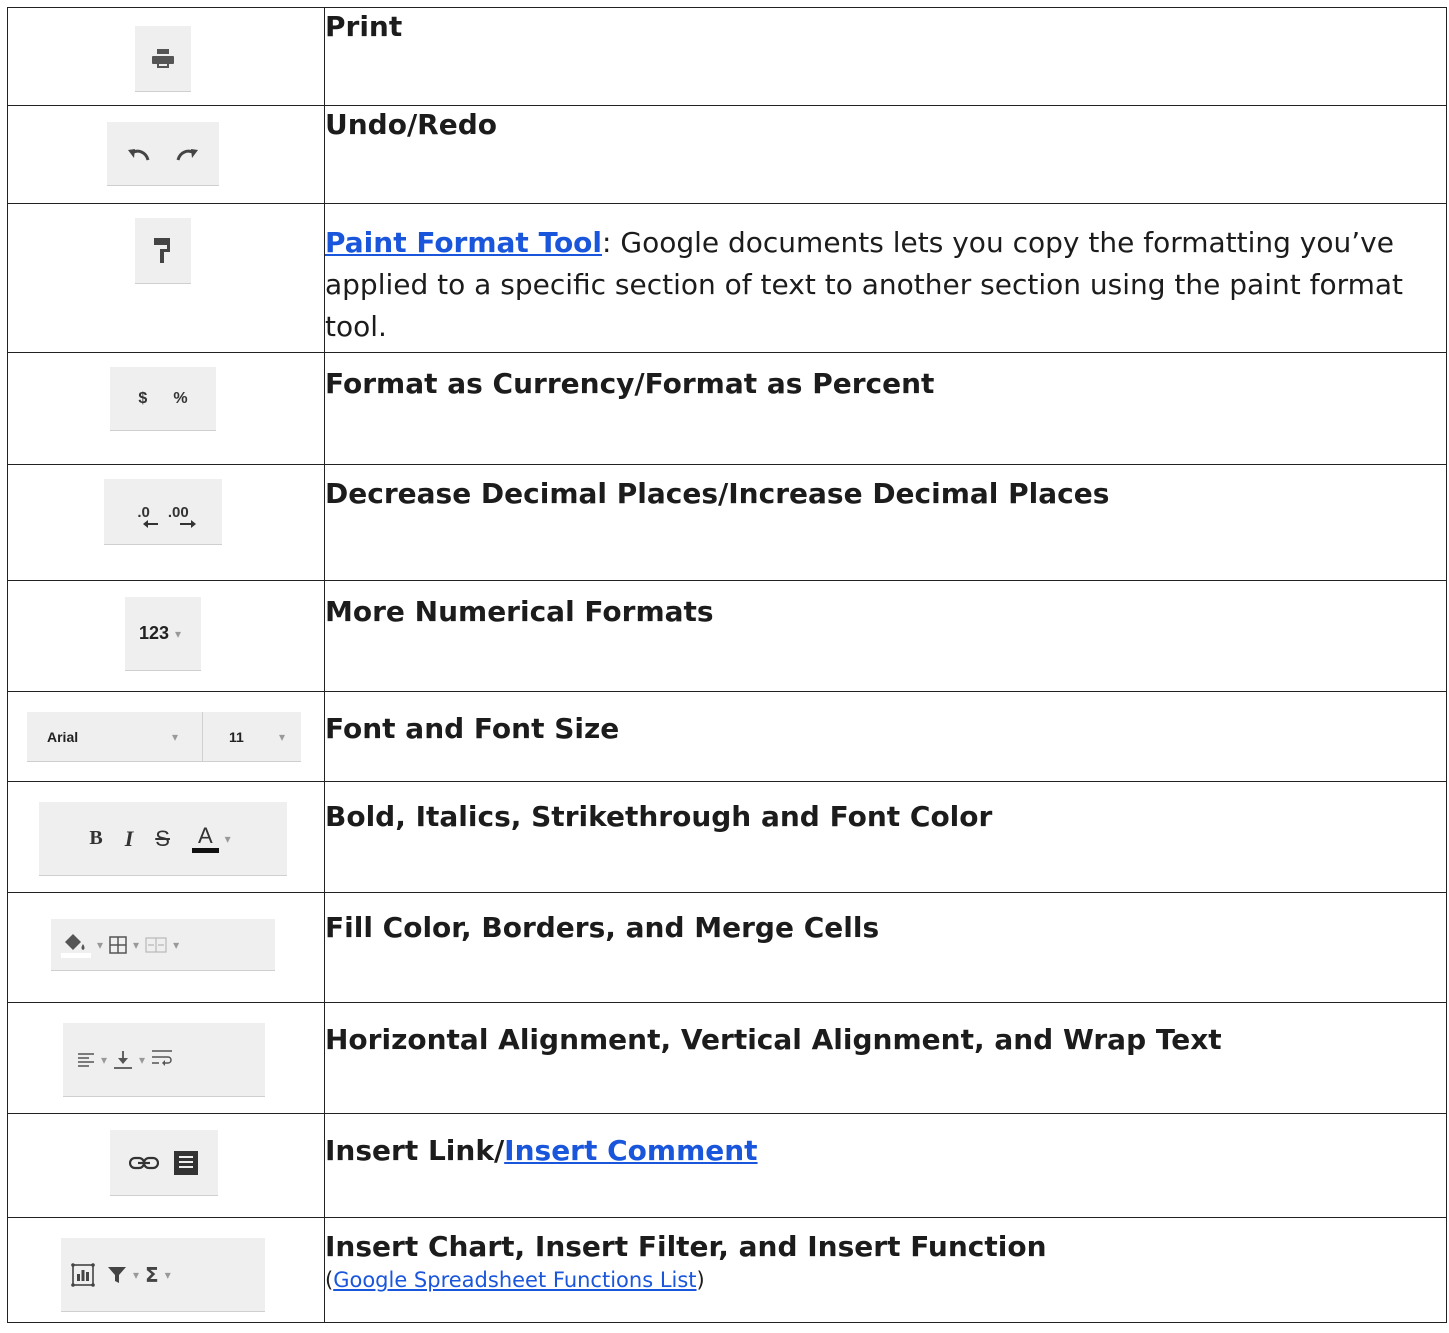  I want to click on filter-icon, so click(117, 1274).